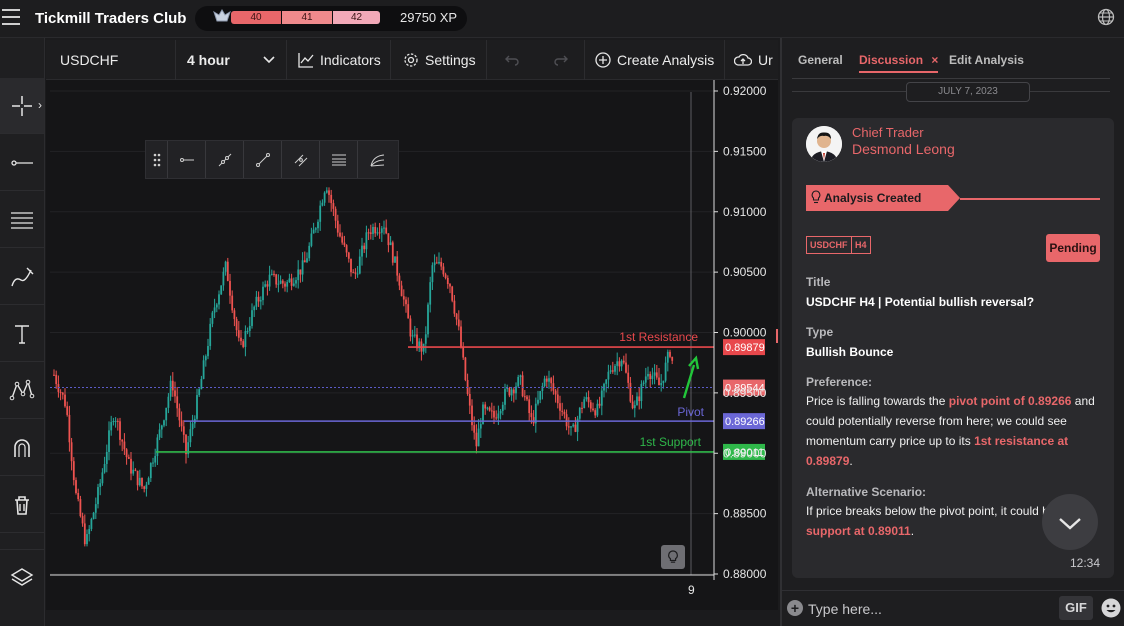 The image size is (1124, 626). I want to click on message-input, so click(928, 609).